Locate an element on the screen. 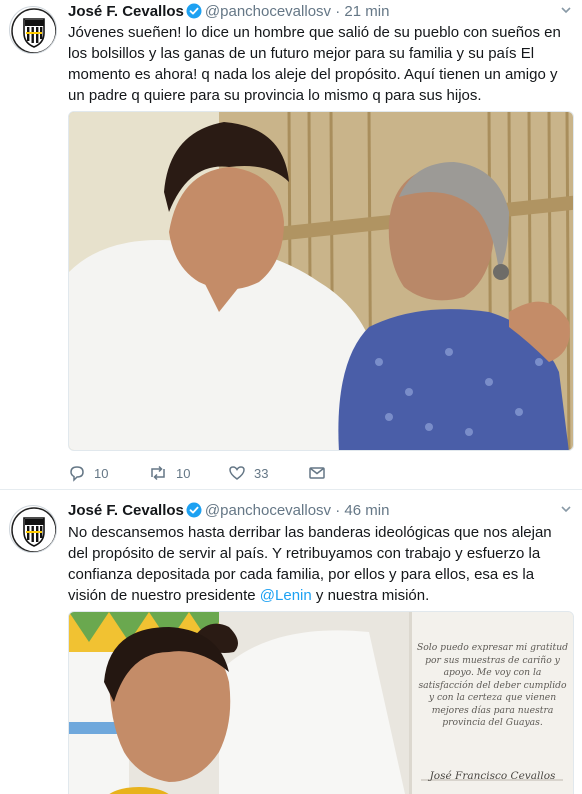 The image size is (582, 794). verified-badge-icon is located at coordinates (194, 513).